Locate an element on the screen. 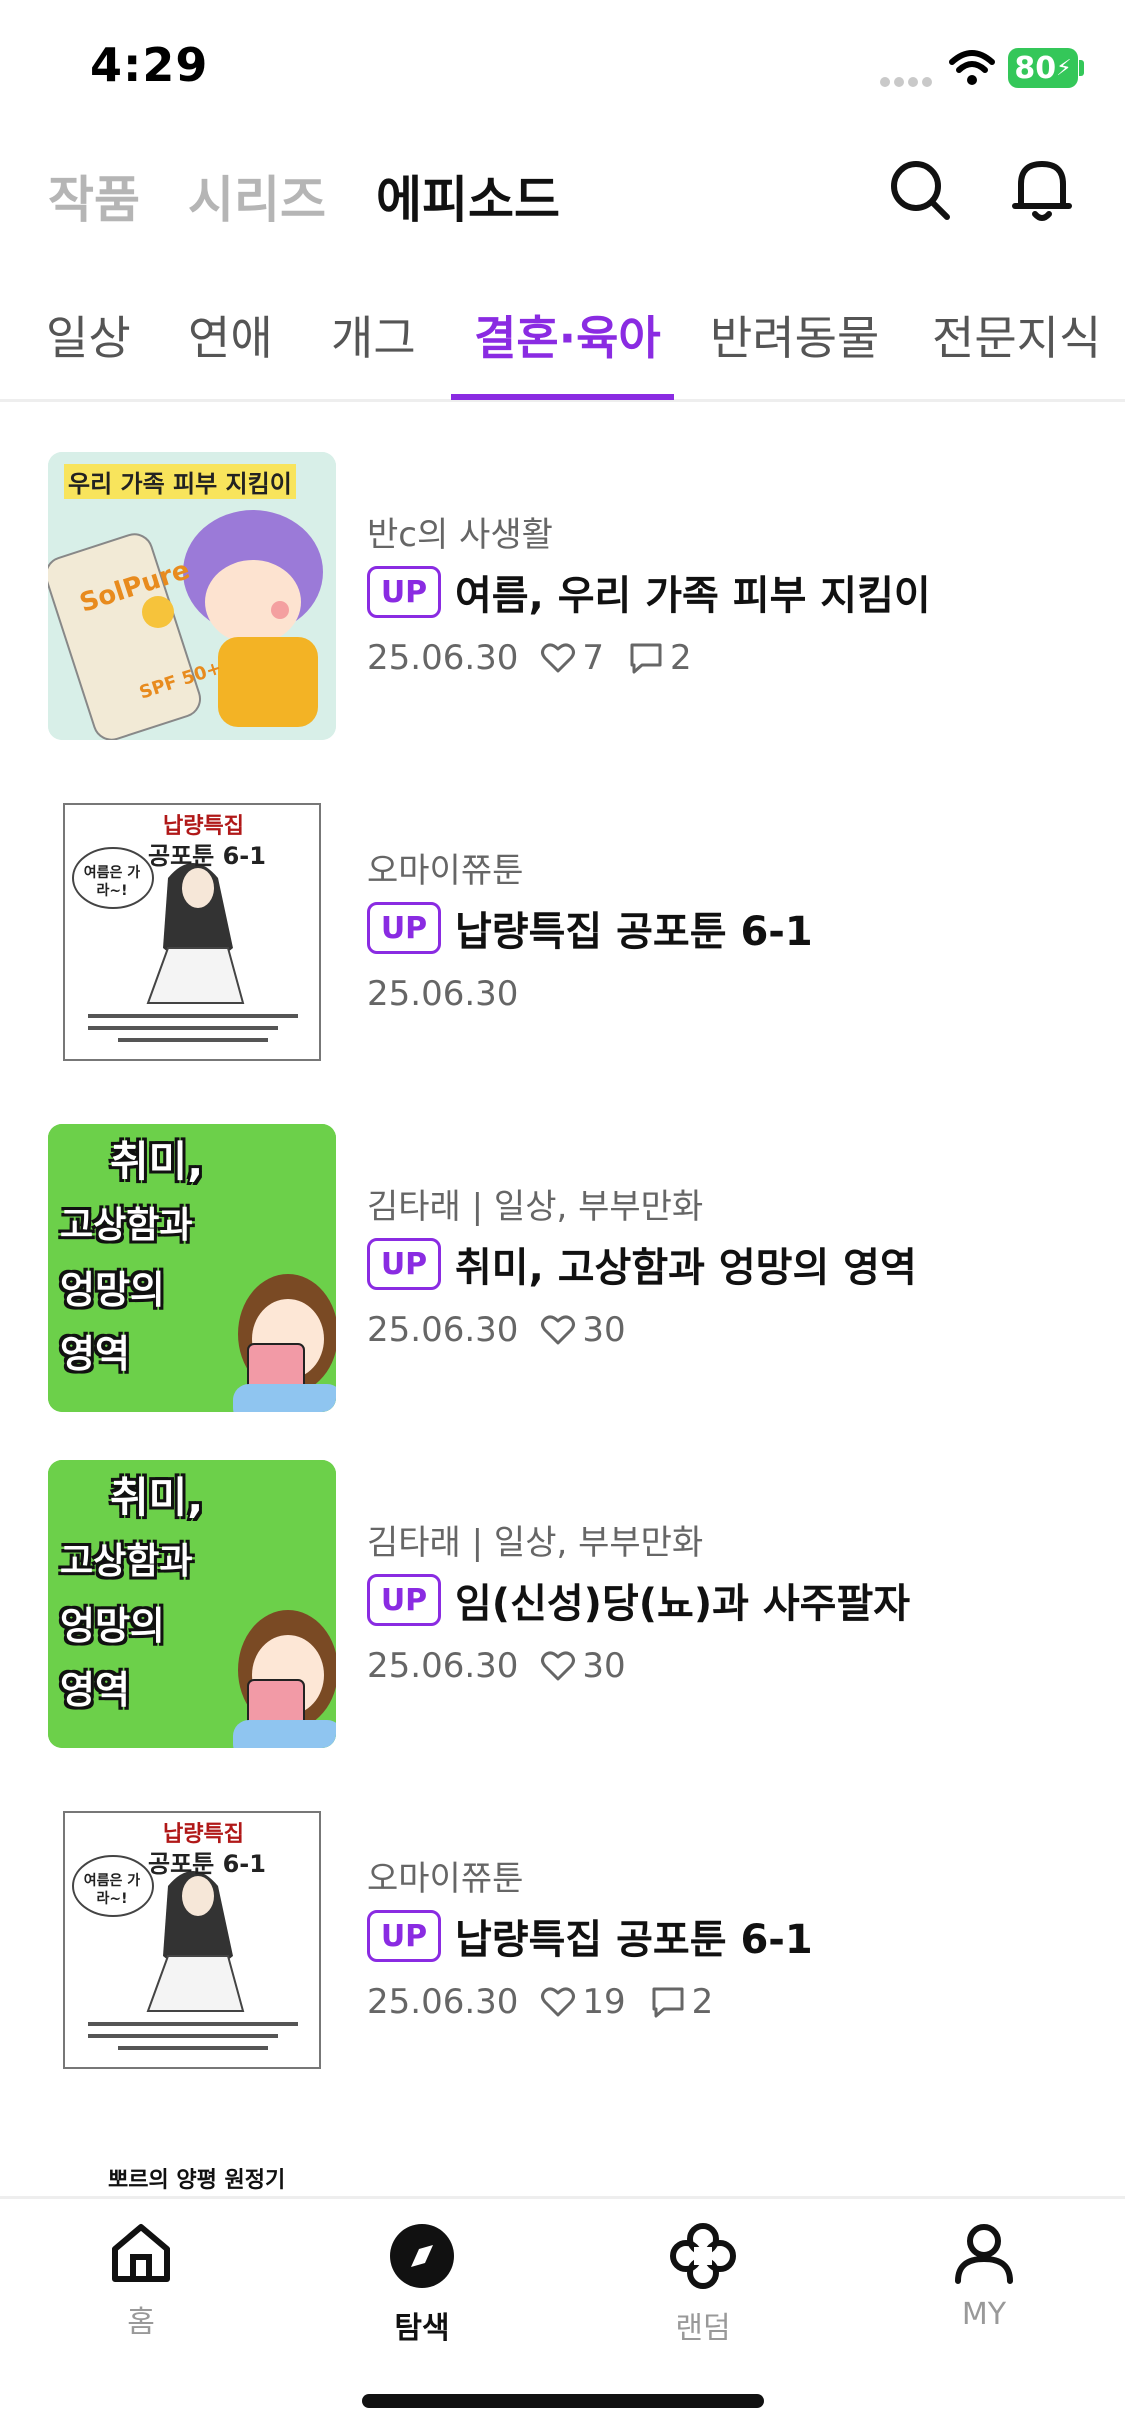  battery-nub is located at coordinates (1081, 68).